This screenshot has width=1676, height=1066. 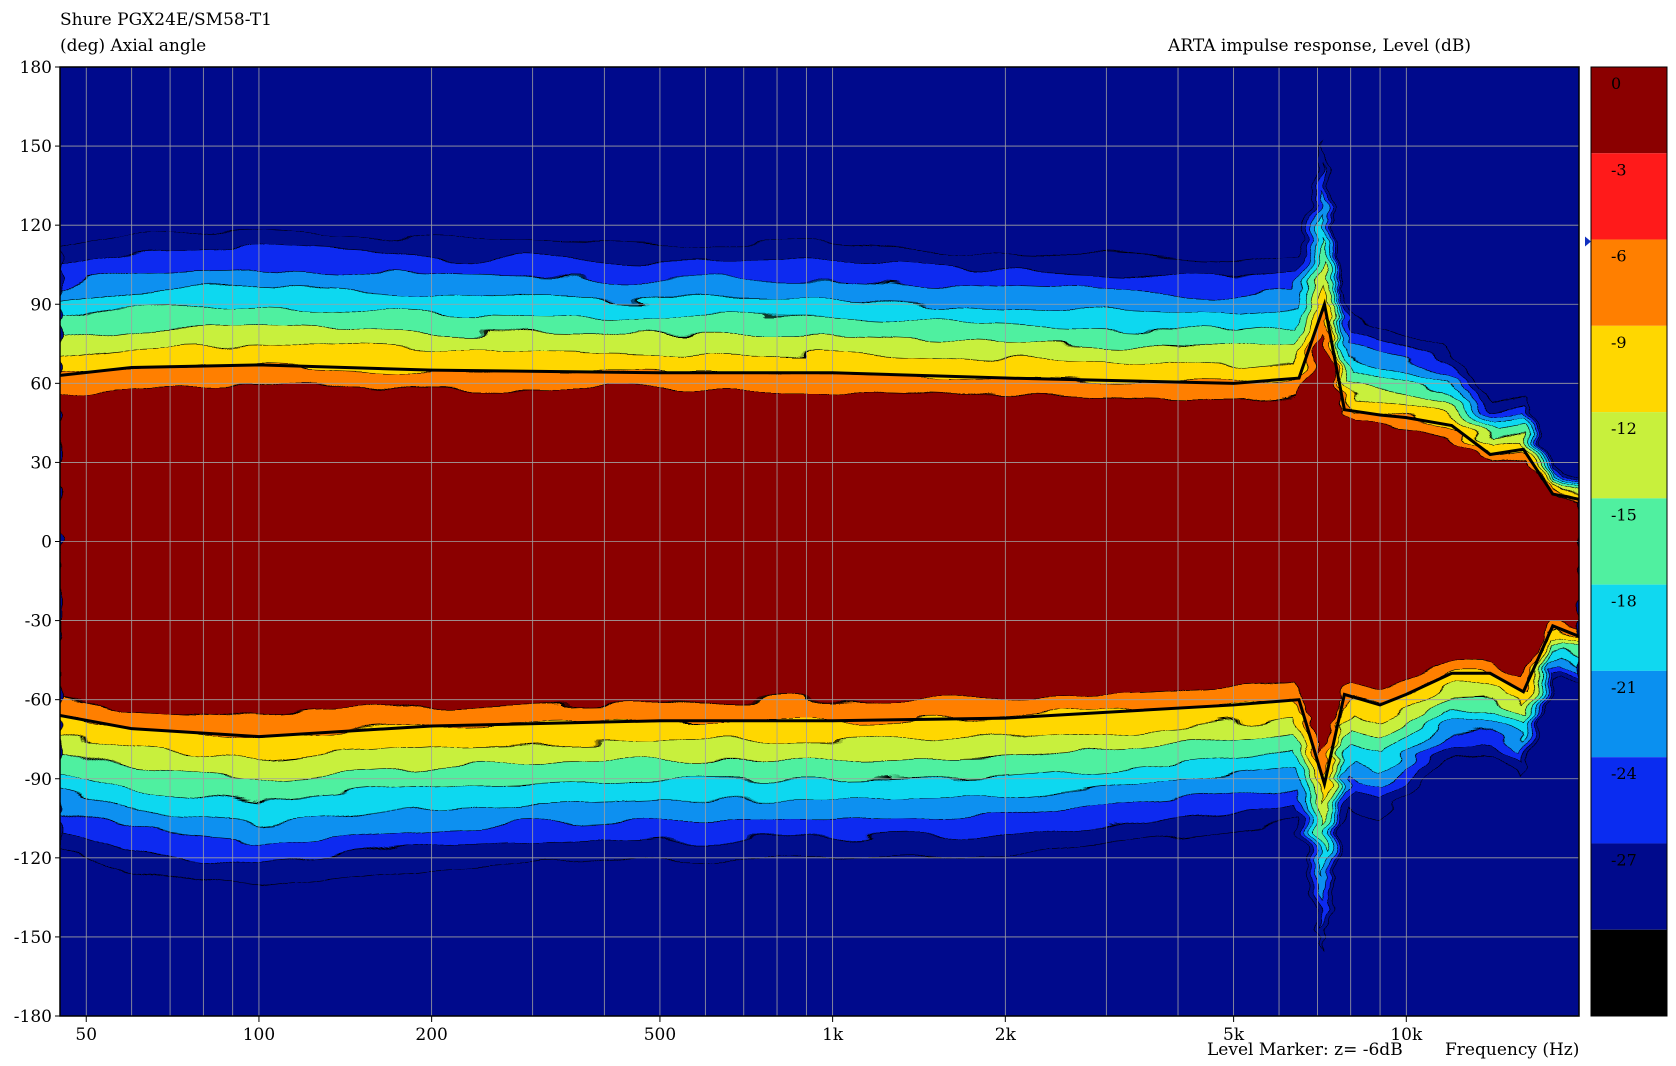 I want to click on y-tick-label: 30, so click(x=41, y=463).